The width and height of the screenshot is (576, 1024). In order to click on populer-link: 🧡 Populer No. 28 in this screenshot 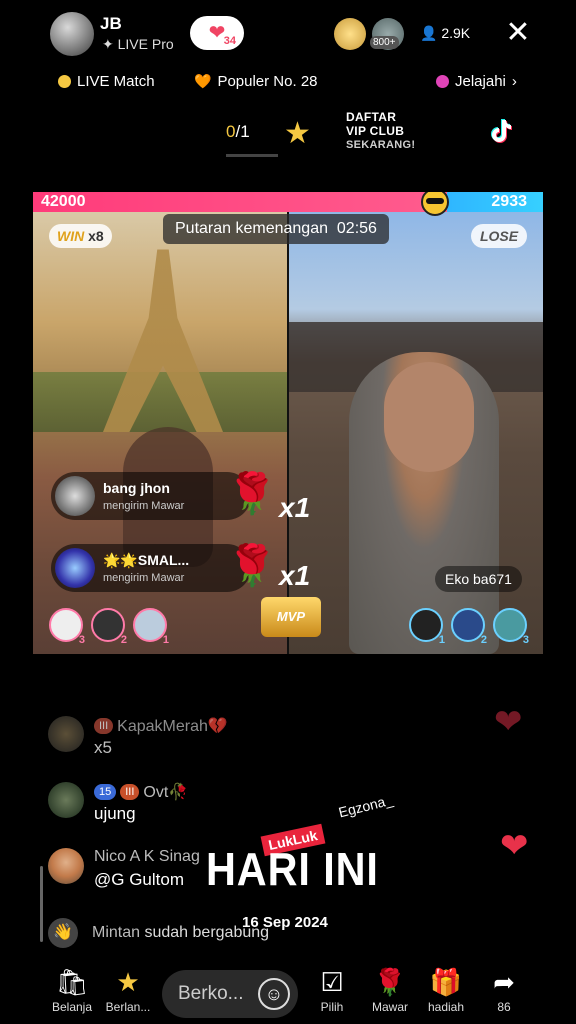, I will do `click(256, 81)`.